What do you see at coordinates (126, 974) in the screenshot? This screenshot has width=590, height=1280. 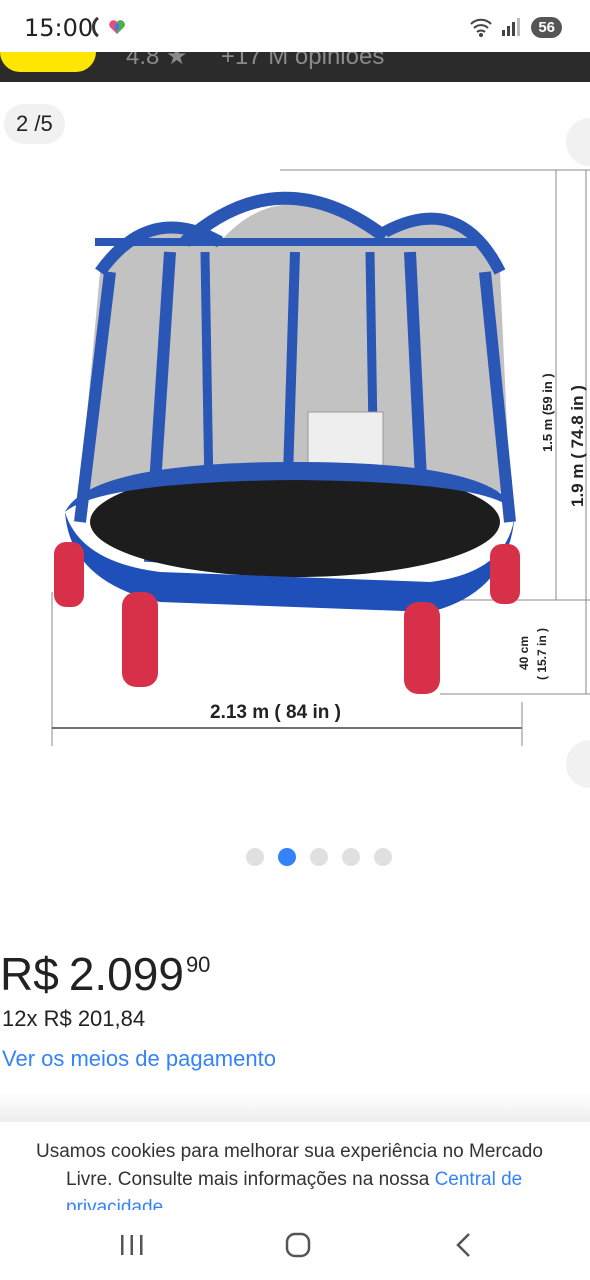 I see `price-integer: 2.099` at bounding box center [126, 974].